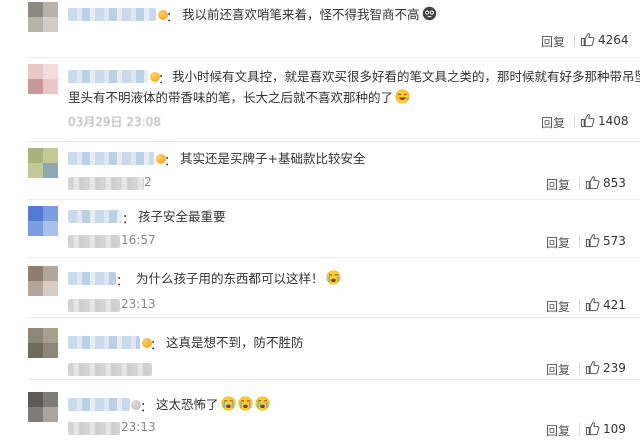  I want to click on comment-item: ： 这真是想不到，防不胜防 回复 239, so click(320, 349).